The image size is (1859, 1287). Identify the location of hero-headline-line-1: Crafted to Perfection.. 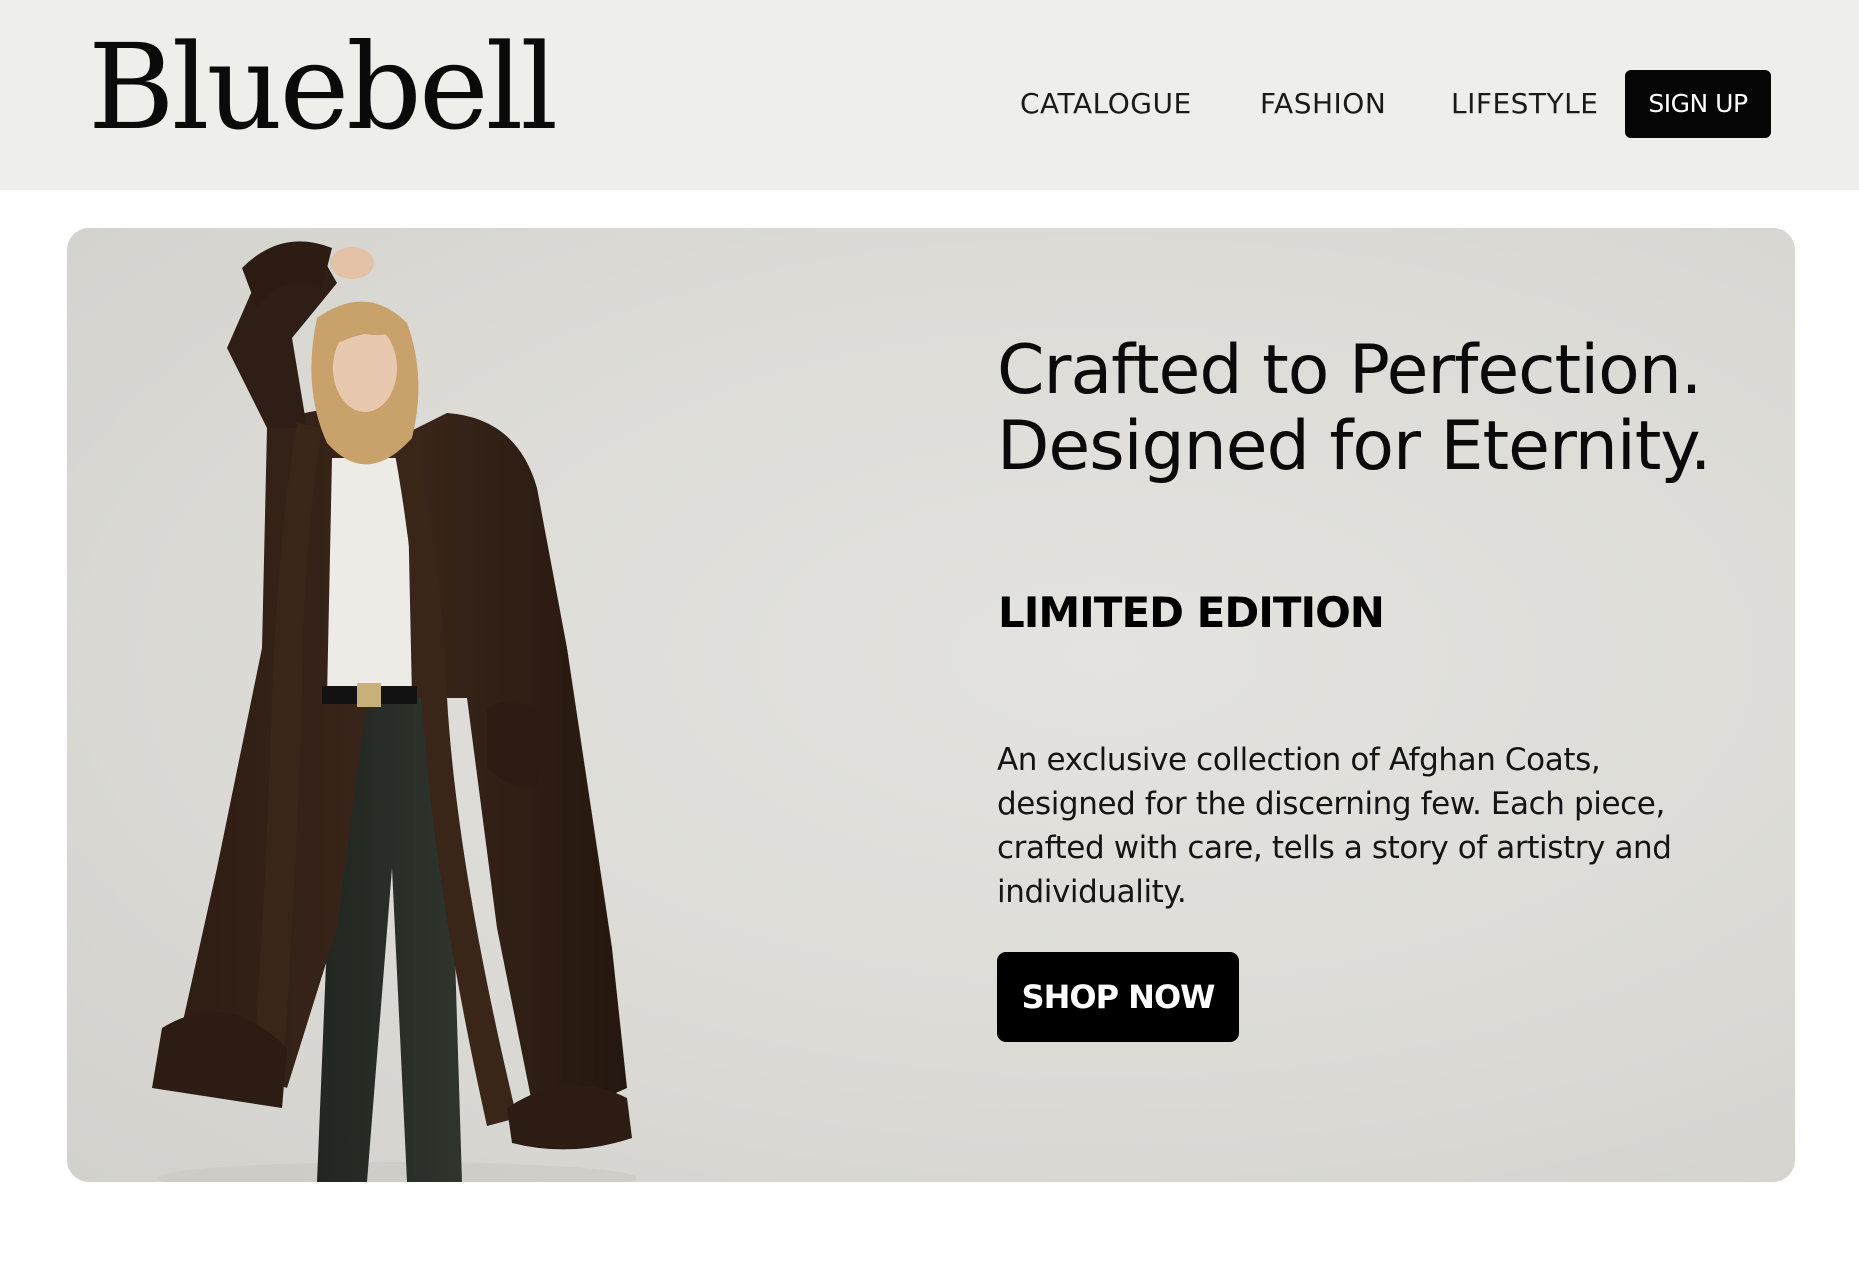
(1349, 370).